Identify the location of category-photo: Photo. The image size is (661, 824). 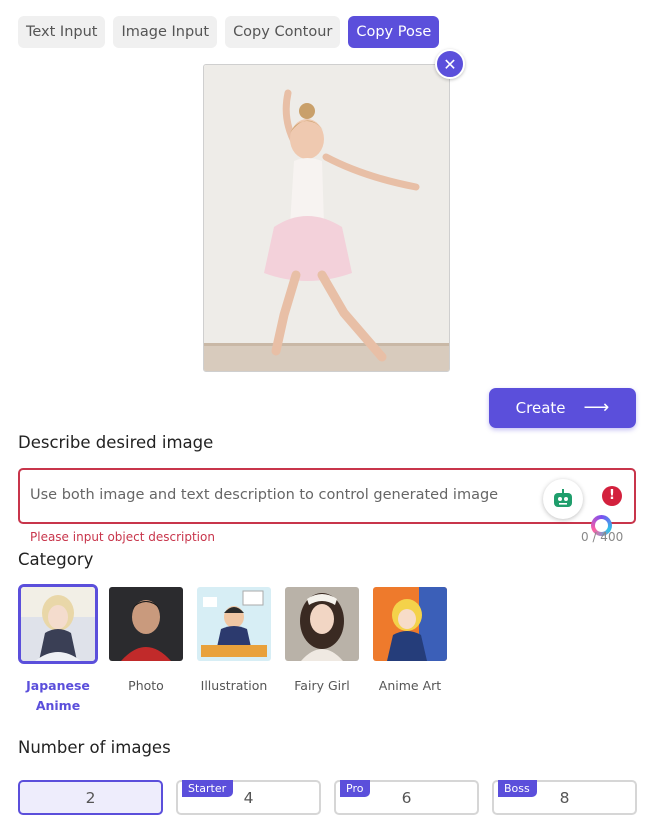
(146, 650).